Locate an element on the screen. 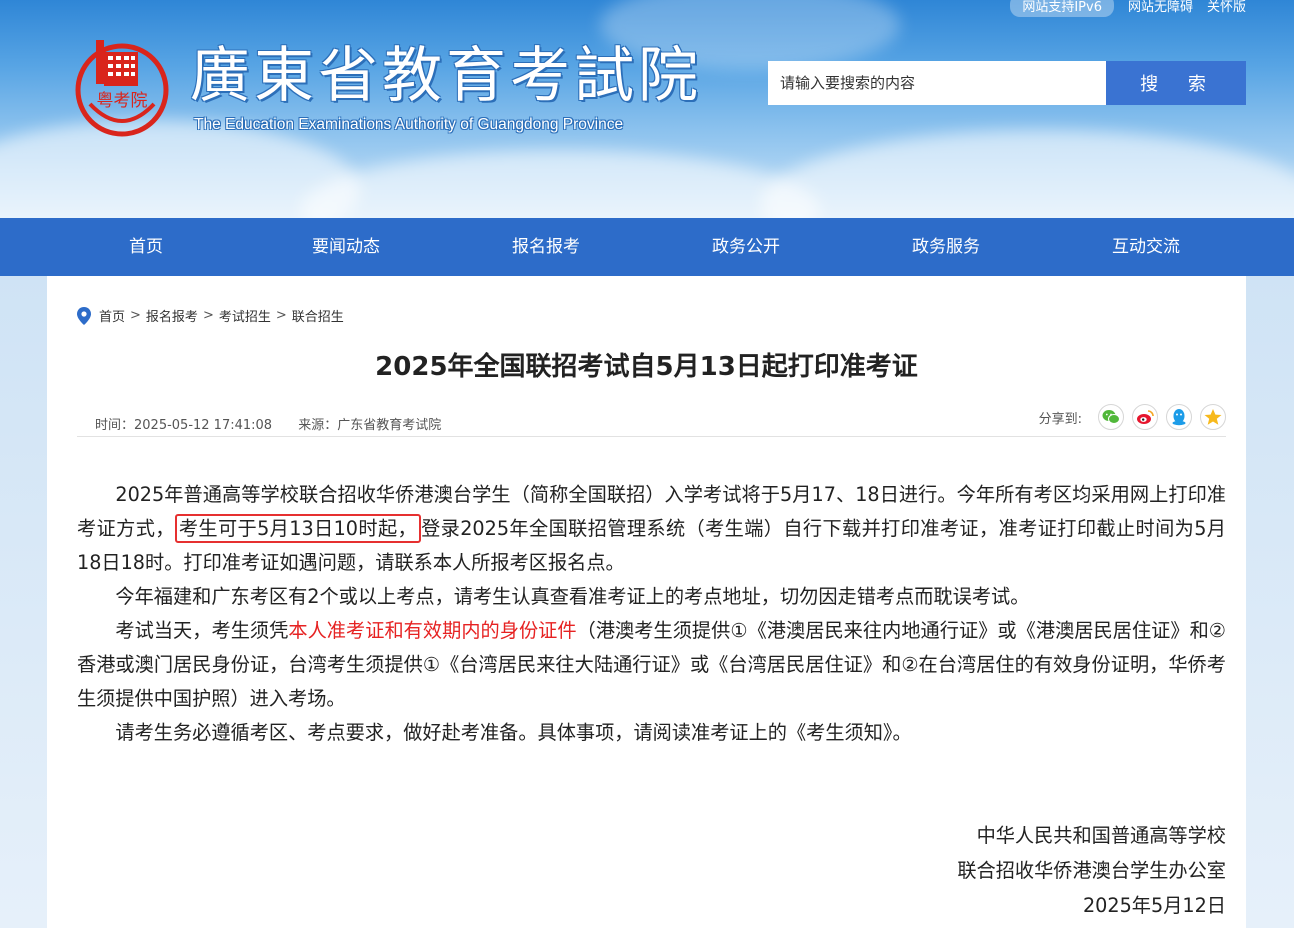 This screenshot has width=1294, height=928. highlighted-id-requirement: 本人准考证和有效期内的身份证件 is located at coordinates (432, 630).